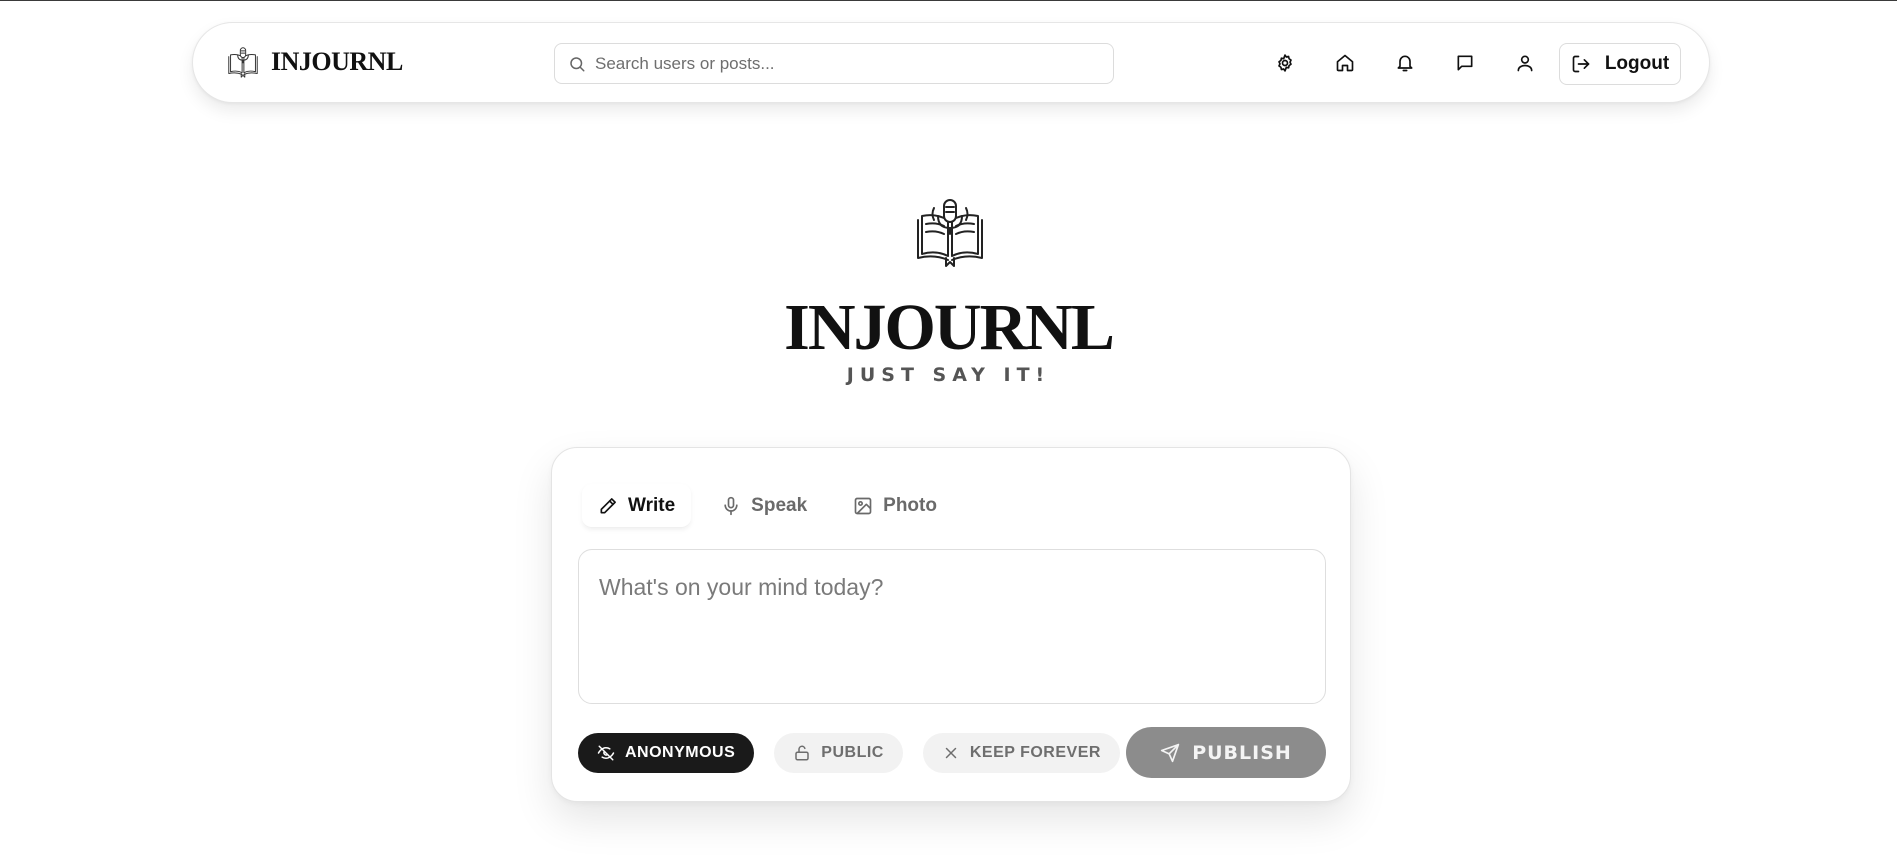  I want to click on hero-tagline: JUST SAY IT!, so click(948, 375).